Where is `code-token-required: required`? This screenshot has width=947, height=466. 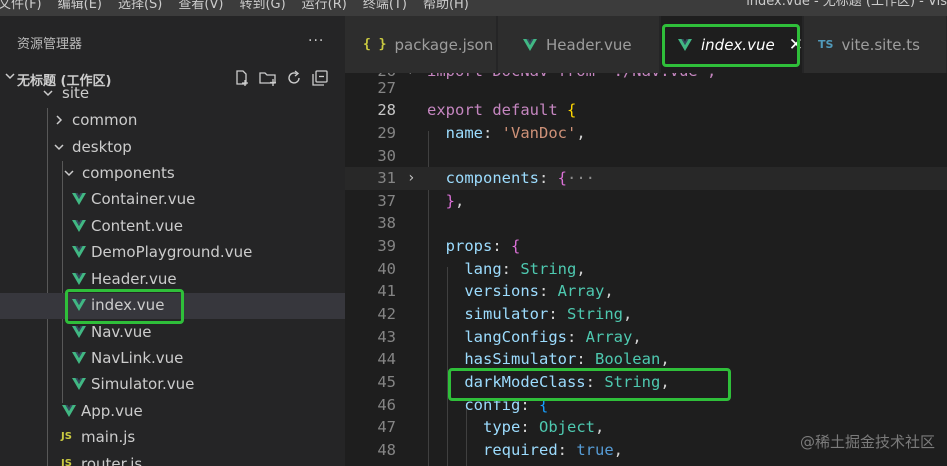 code-token-required: required is located at coordinates (520, 450).